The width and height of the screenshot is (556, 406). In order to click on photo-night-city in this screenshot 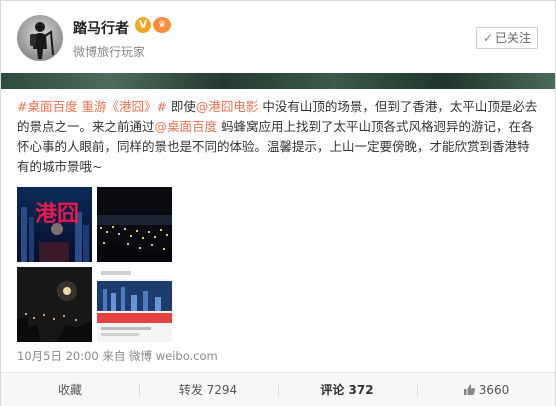, I will do `click(134, 224)`.